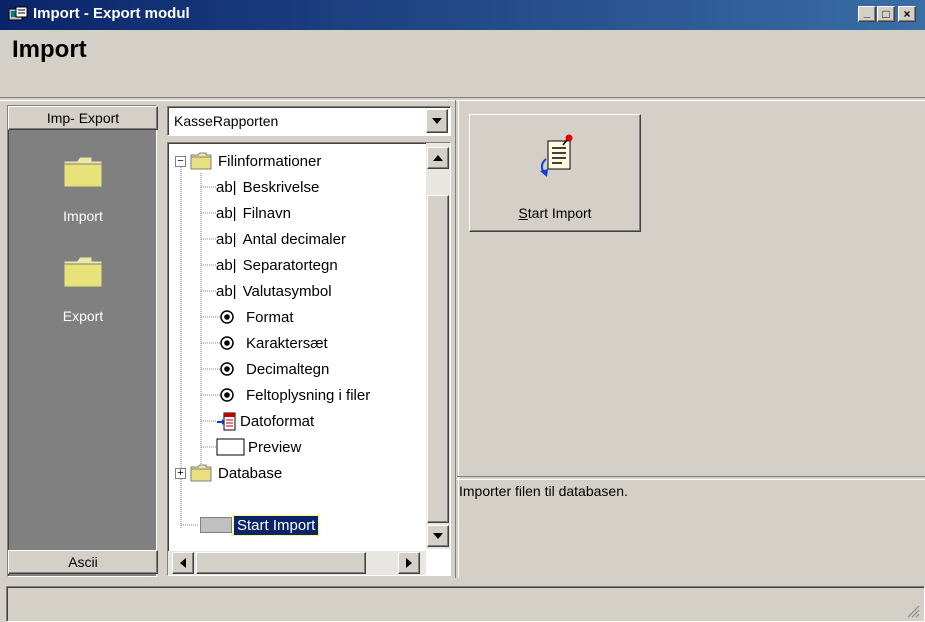 This screenshot has width=925, height=622. I want to click on tree-label: Format, so click(270, 317).